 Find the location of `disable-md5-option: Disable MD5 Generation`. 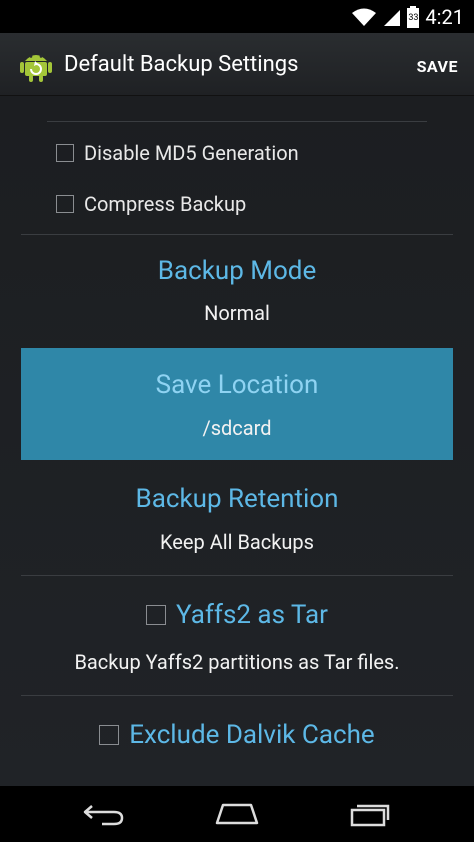

disable-md5-option: Disable MD5 Generation is located at coordinates (177, 153).